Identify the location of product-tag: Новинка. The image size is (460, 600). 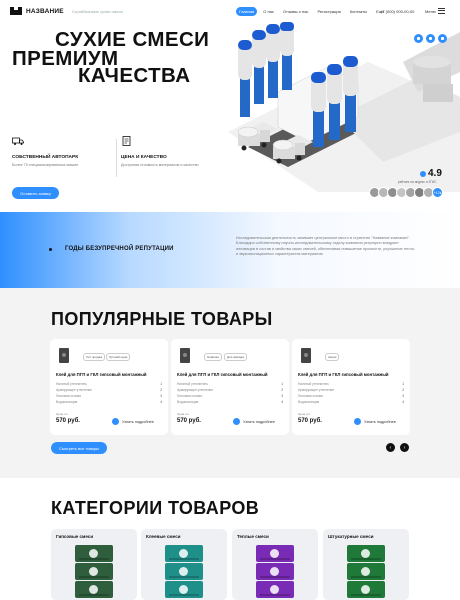
(213, 357).